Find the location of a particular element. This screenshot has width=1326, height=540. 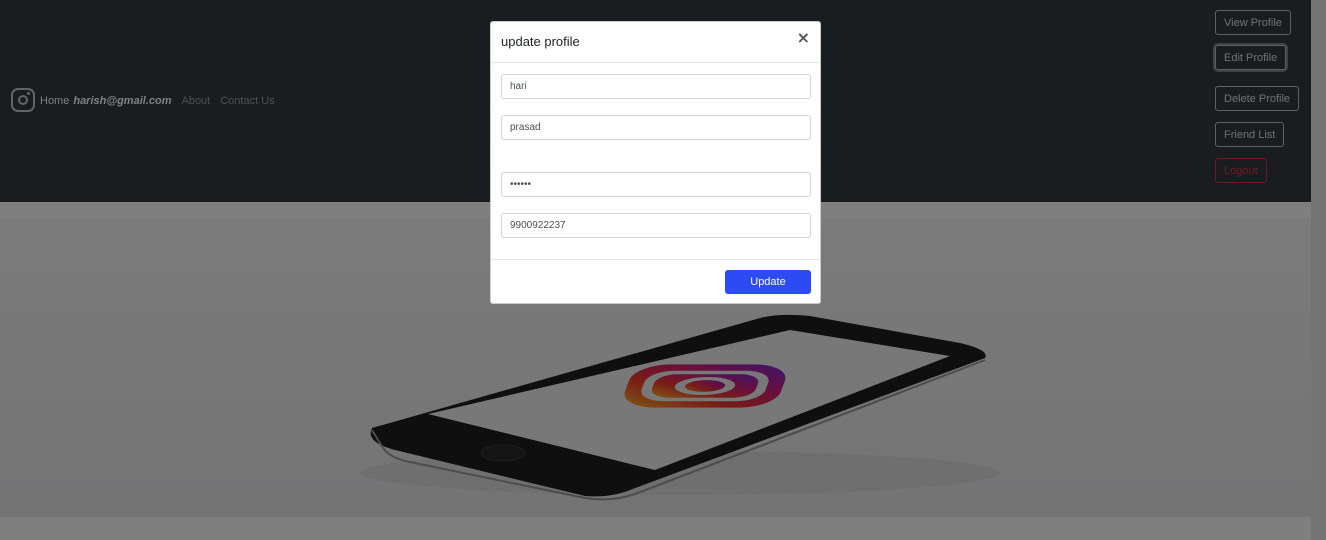

last-name-input is located at coordinates (656, 127).